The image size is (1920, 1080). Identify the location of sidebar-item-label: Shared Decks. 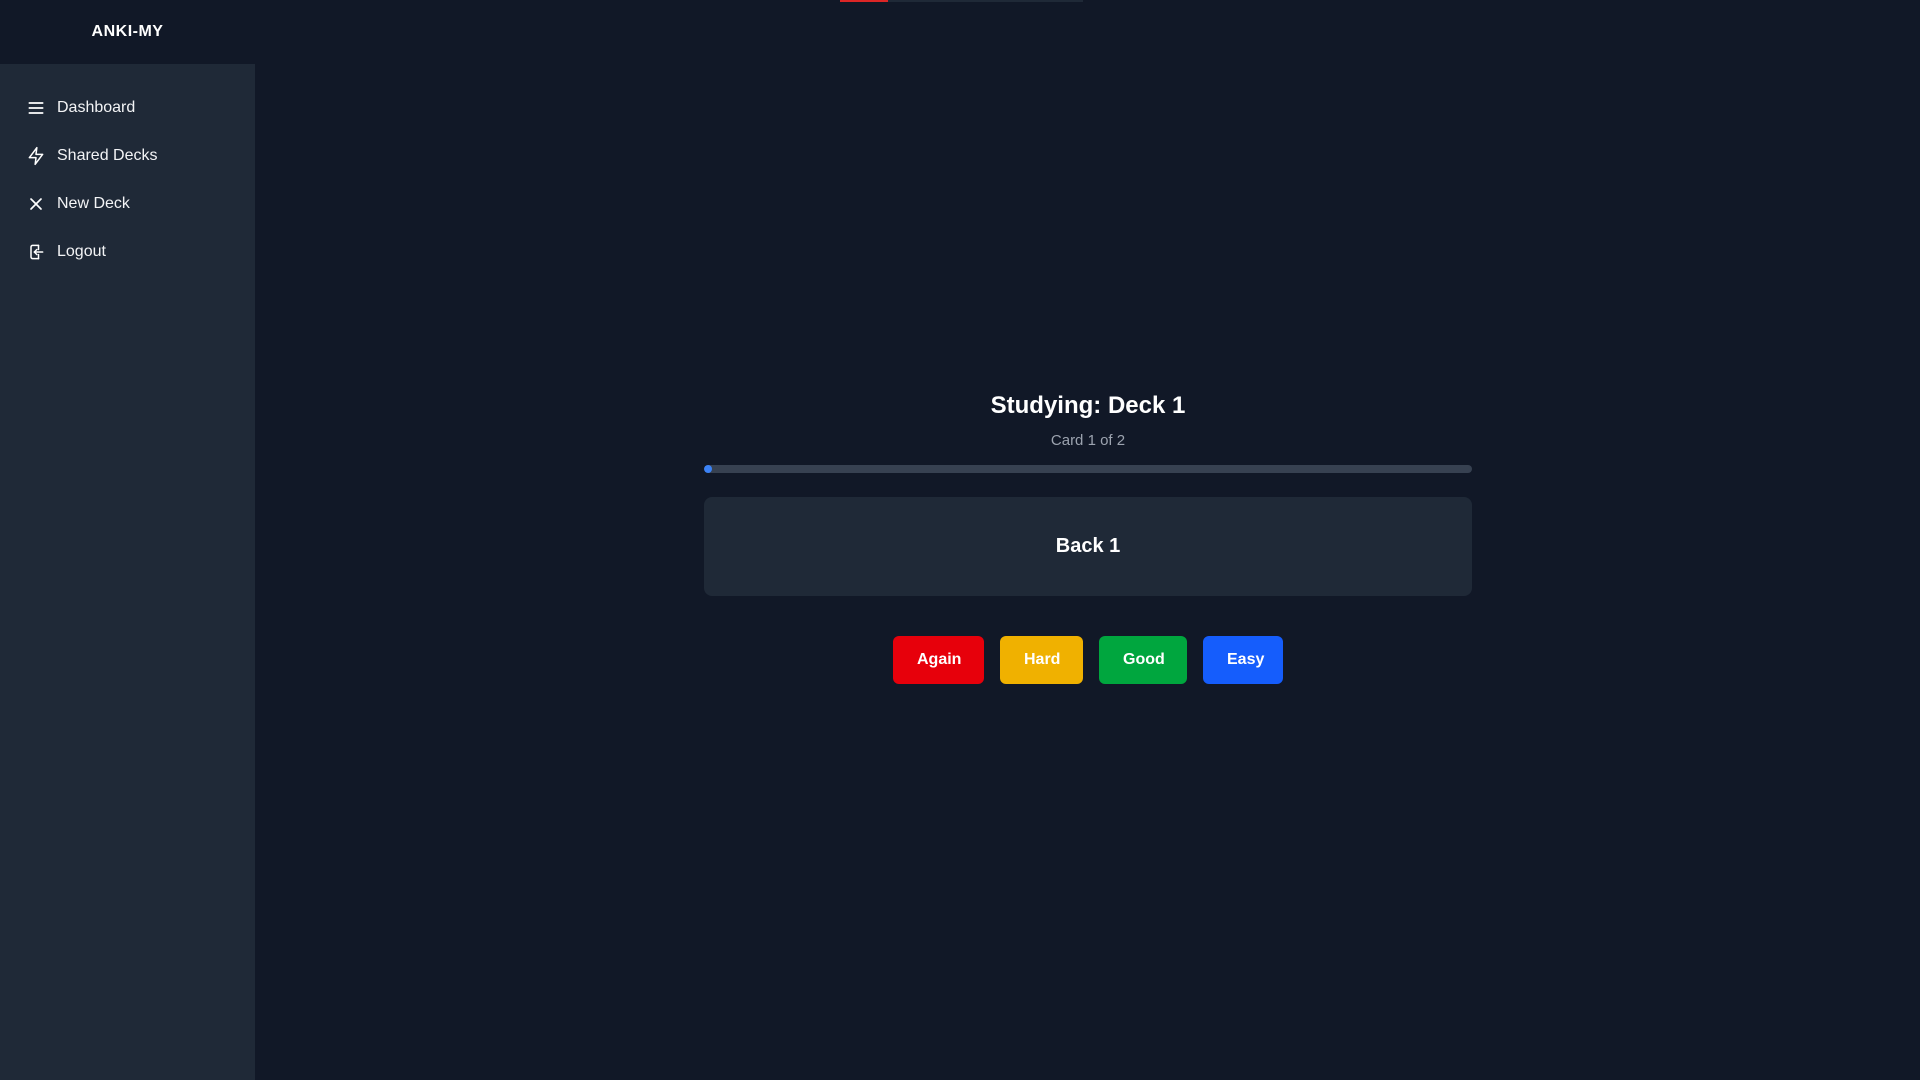
(107, 155).